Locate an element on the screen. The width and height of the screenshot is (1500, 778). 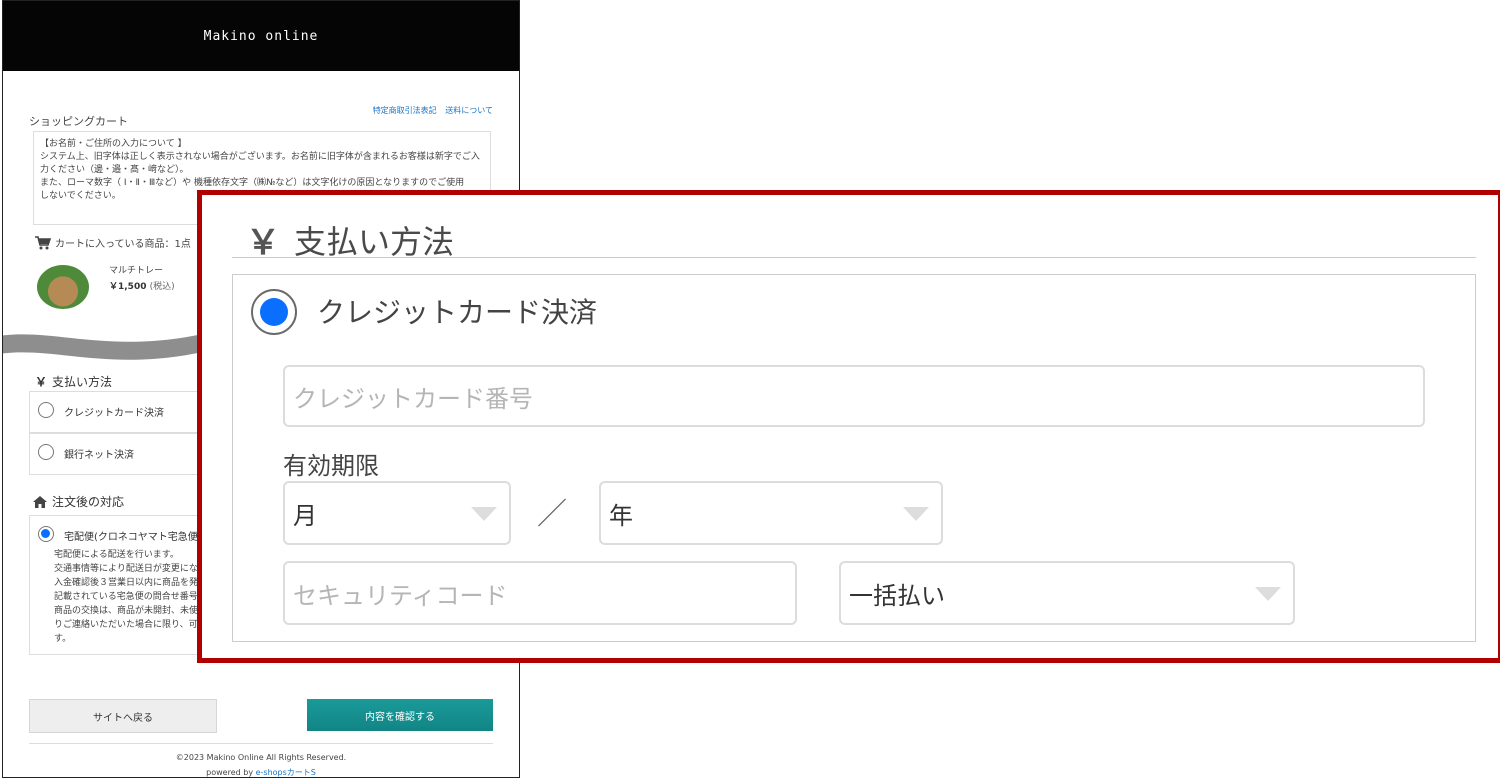
price-tax: (税込) is located at coordinates (162, 287).